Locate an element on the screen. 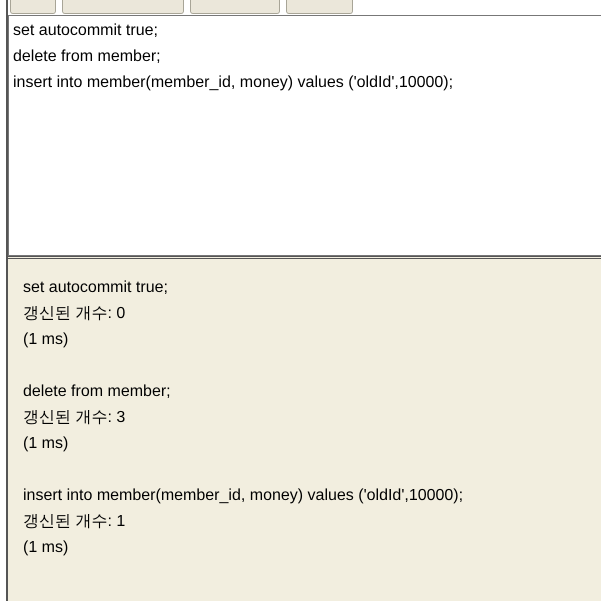 Image resolution: width=601 pixels, height=601 pixels. result-statement: set autocommit true; is located at coordinates (95, 288).